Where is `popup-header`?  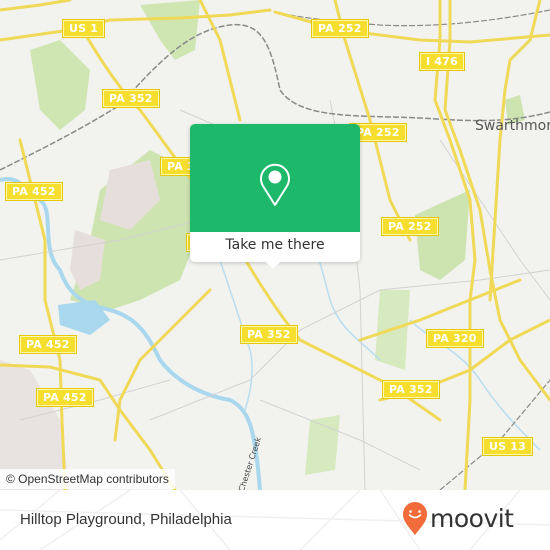 popup-header is located at coordinates (275, 178).